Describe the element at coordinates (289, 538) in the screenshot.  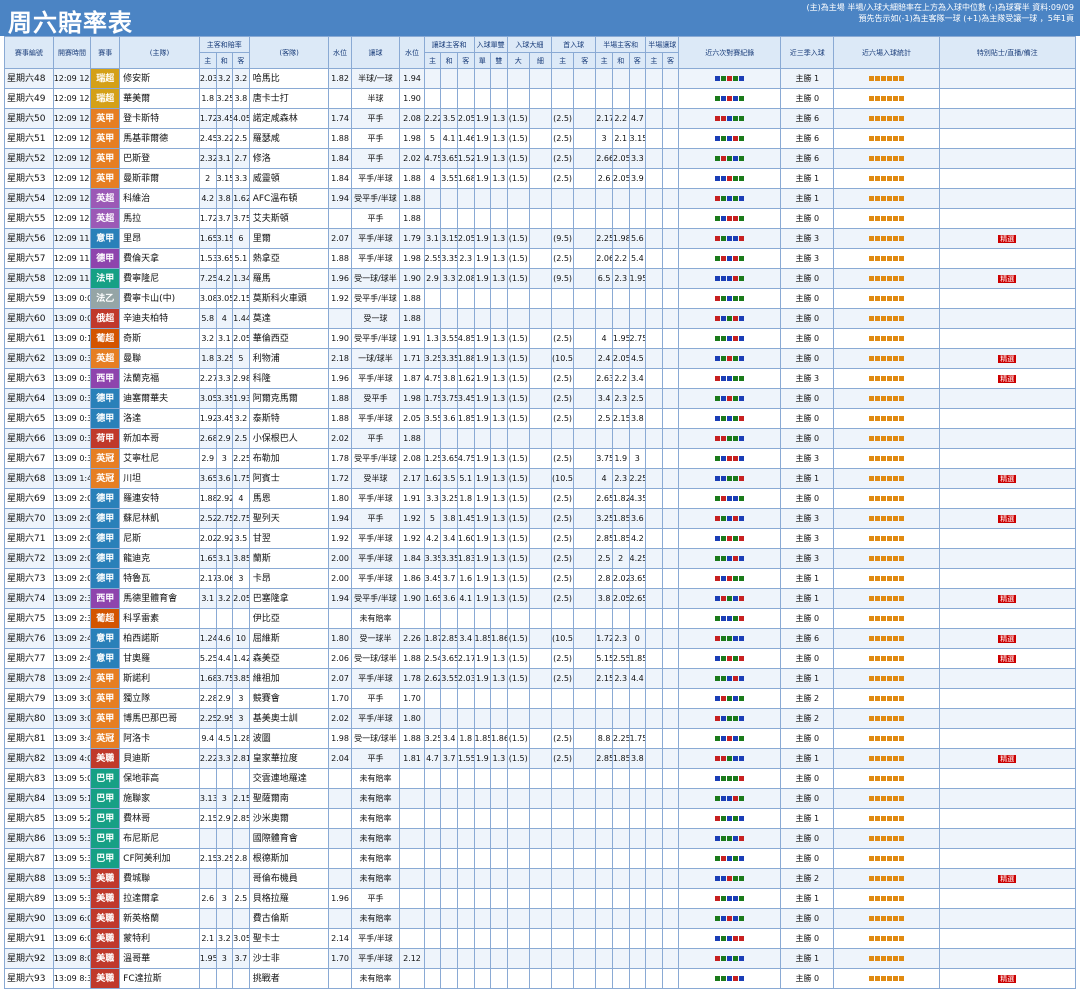
I see `away-team: 甘翌` at that location.